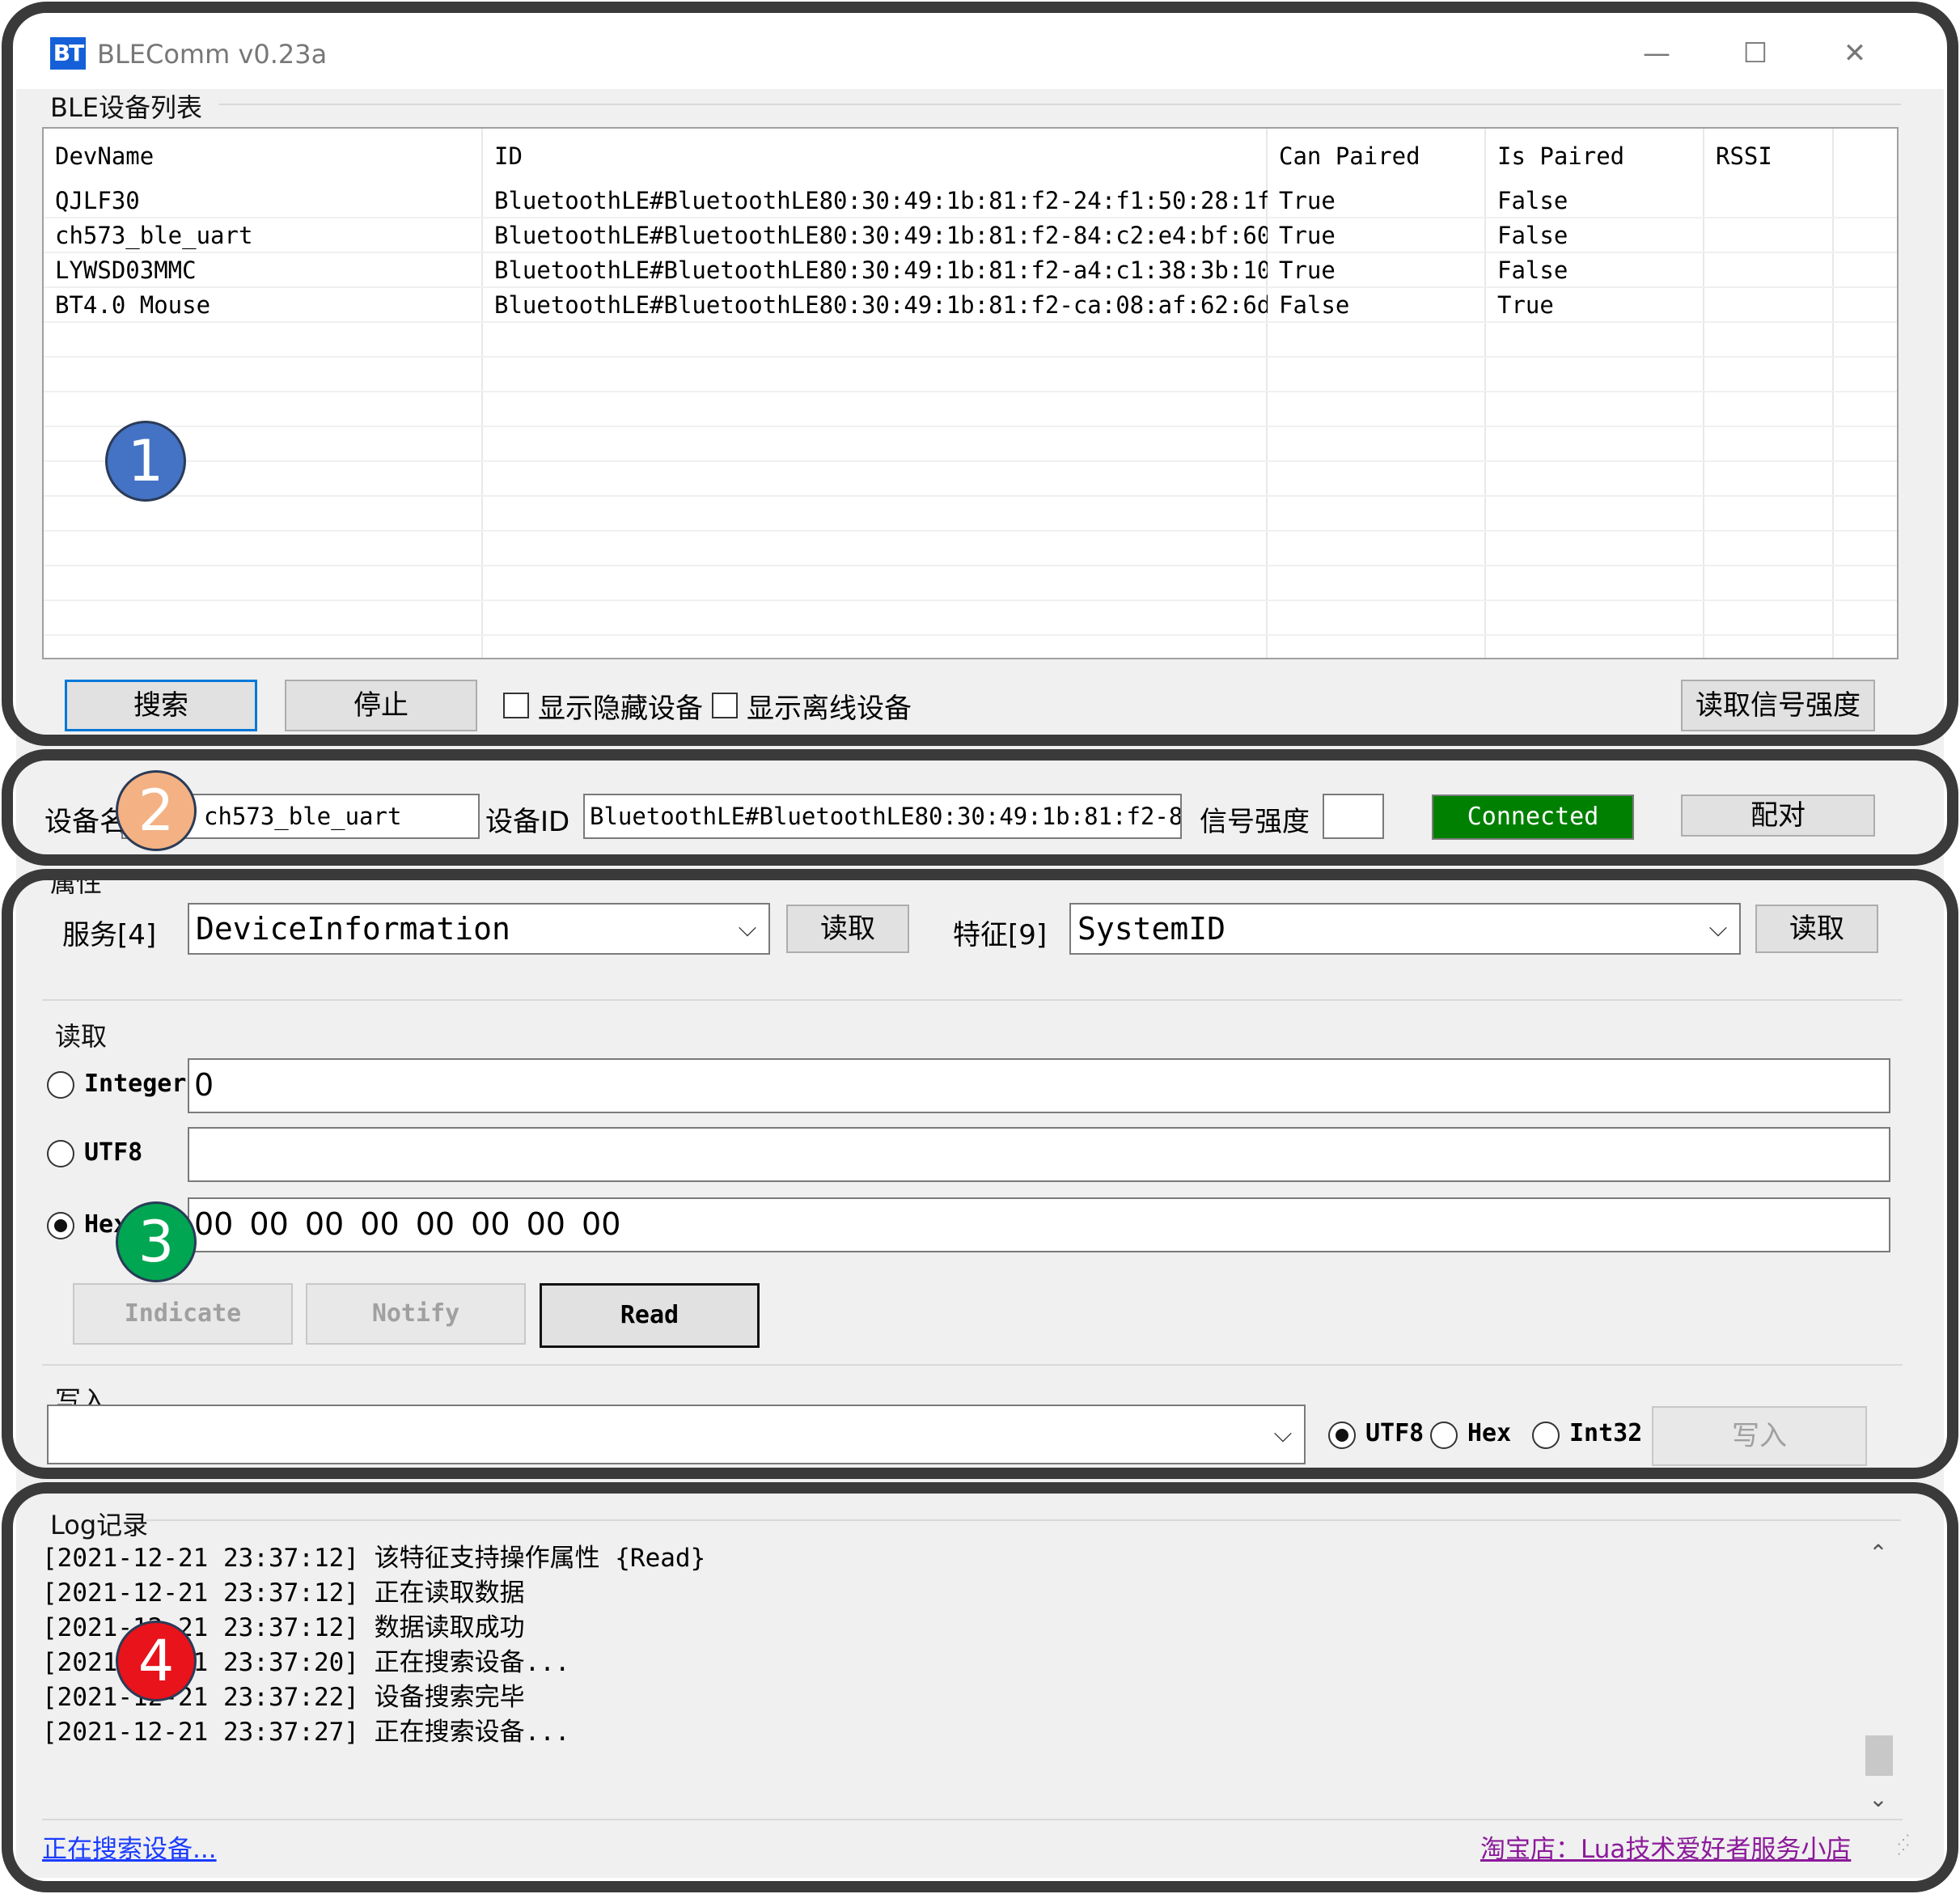 The image size is (1960, 1894). I want to click on hex-value-field: 00 00 00 00 00 00 00 00, so click(1039, 1224).